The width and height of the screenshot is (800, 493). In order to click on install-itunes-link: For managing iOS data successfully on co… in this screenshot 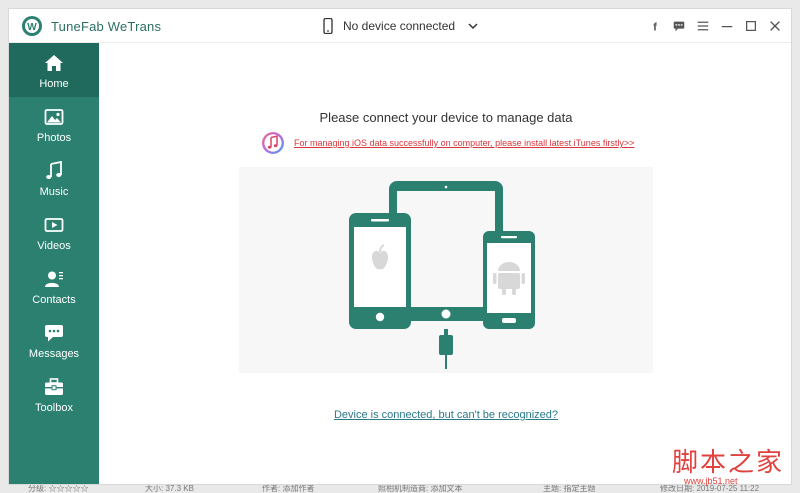, I will do `click(464, 143)`.